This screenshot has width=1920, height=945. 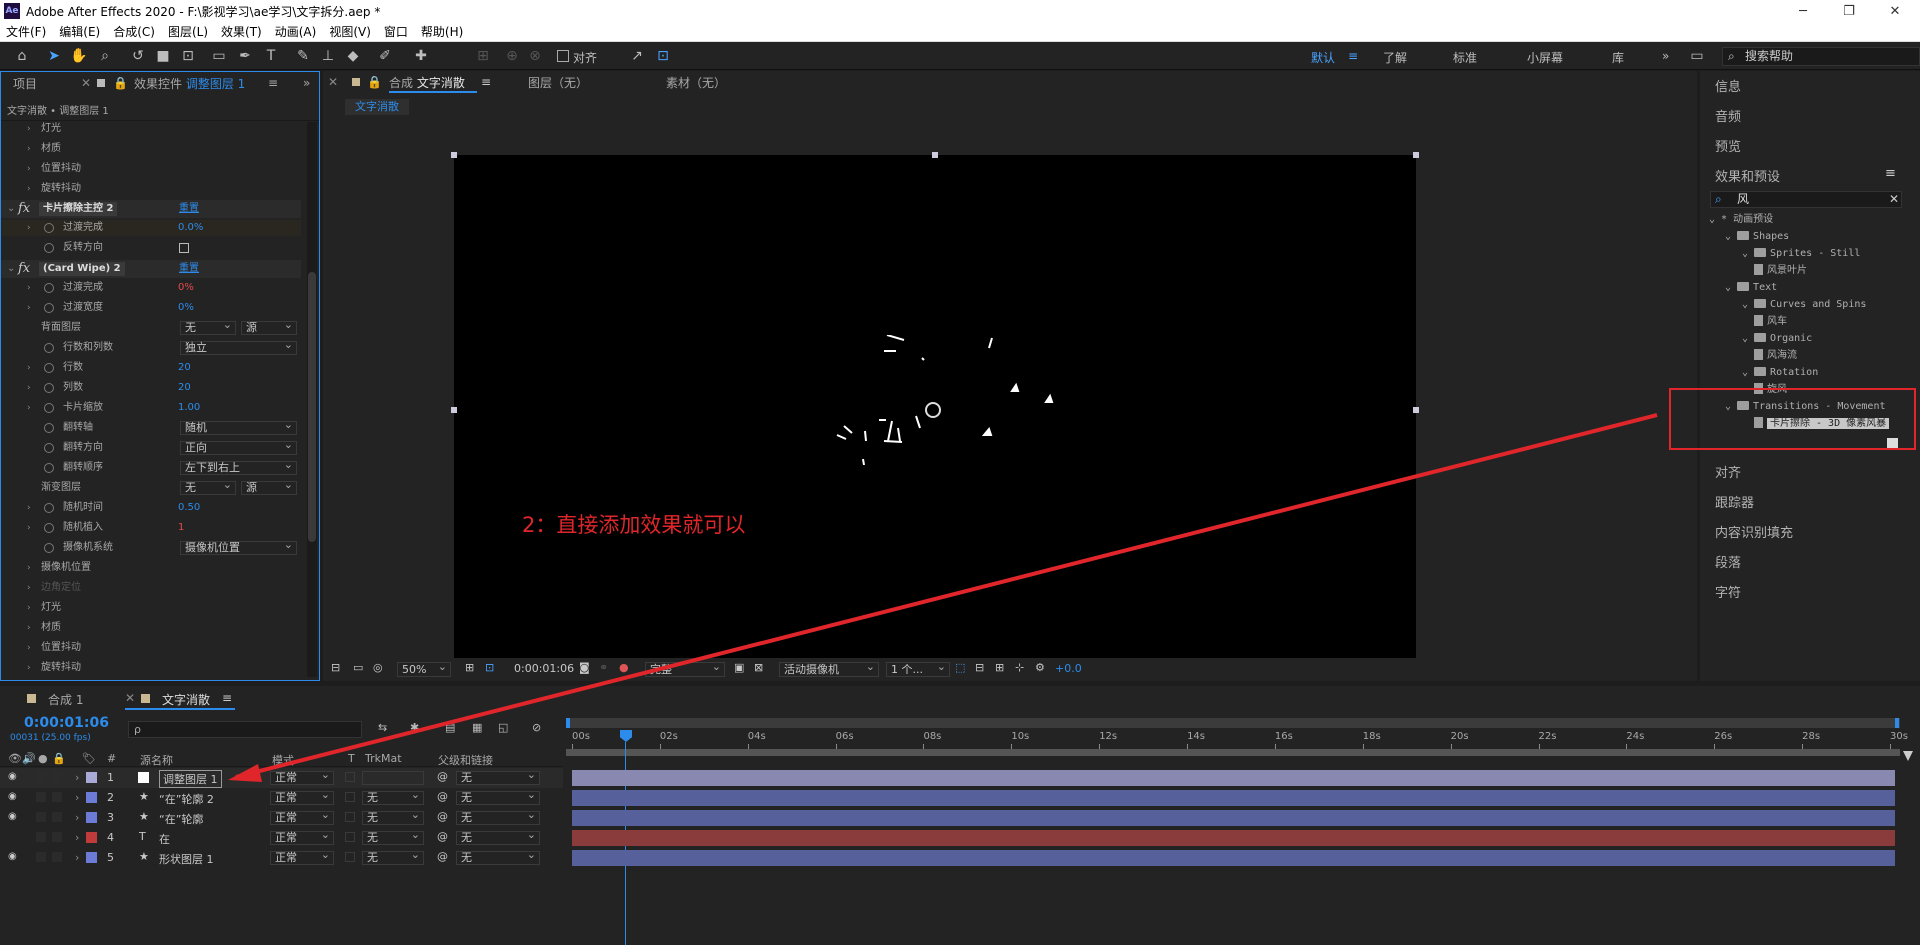 What do you see at coordinates (151, 269) in the screenshot?
I see `fx-card-wipe: ⌄ fx (Card Wipe) 2 重置` at bounding box center [151, 269].